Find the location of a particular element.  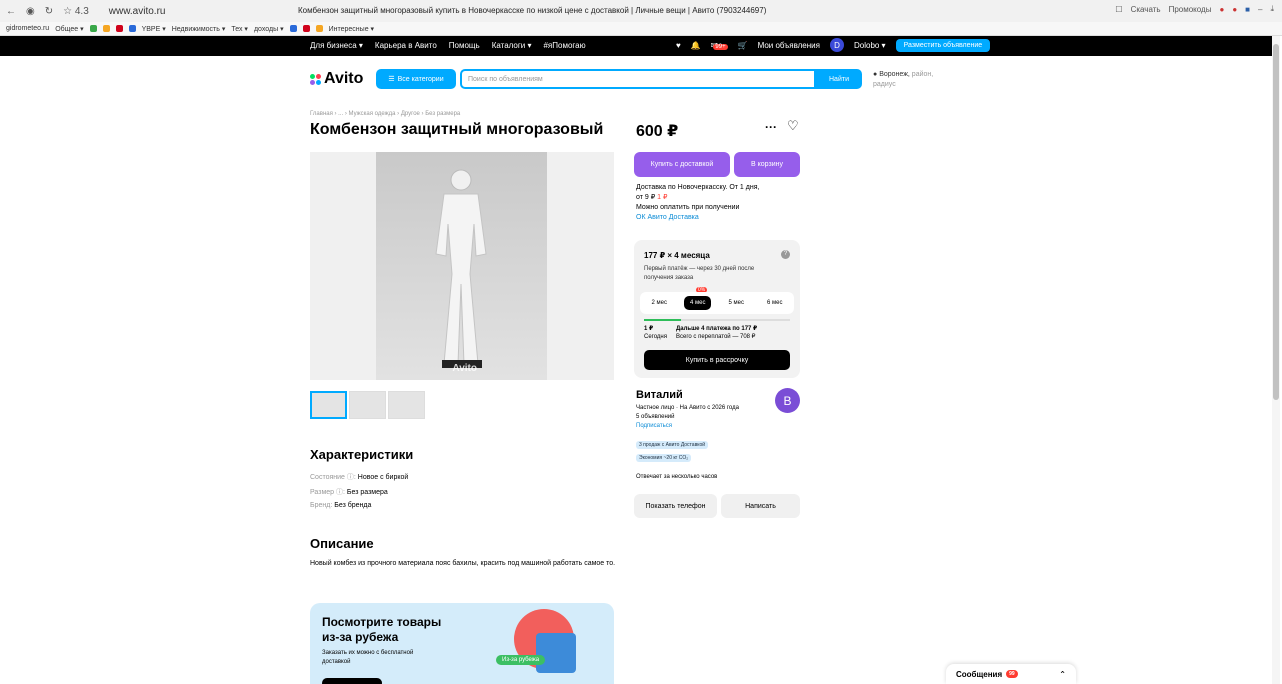

menu-icon: ☰ is located at coordinates (391, 79).